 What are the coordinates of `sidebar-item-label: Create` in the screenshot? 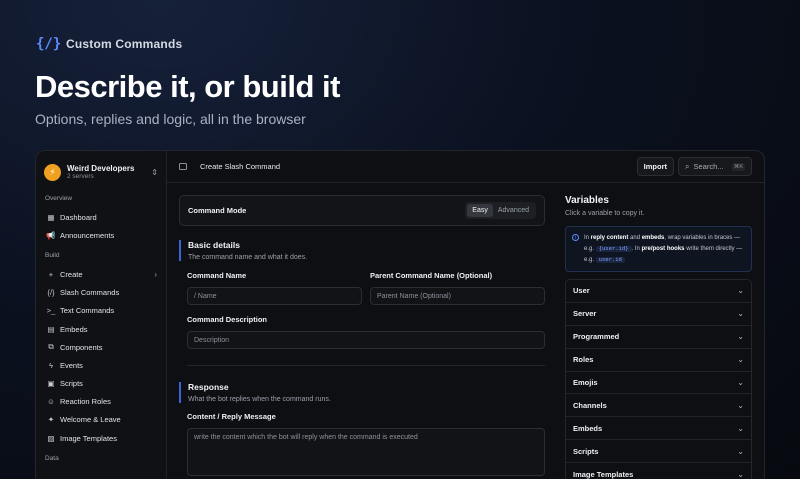 It's located at (71, 274).